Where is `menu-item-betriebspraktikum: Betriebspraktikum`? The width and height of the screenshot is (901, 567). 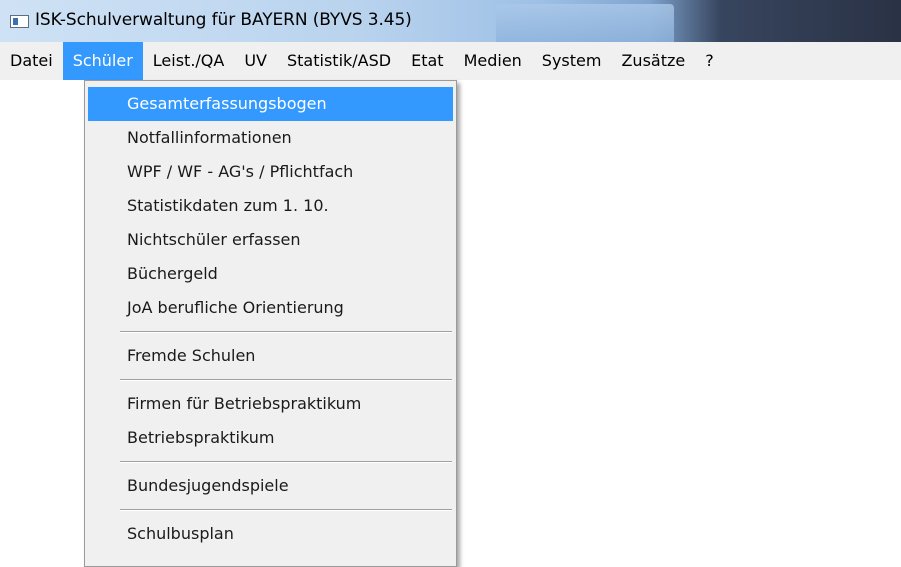 menu-item-betriebspraktikum: Betriebspraktikum is located at coordinates (270, 438).